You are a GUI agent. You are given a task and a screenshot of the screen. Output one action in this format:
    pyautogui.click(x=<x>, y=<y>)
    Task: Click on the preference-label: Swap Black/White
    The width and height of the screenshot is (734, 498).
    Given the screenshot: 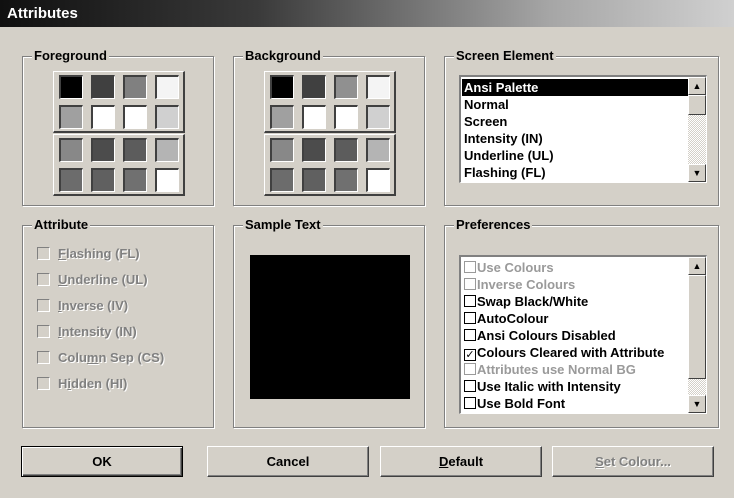 What is the action you would take?
    pyautogui.click(x=533, y=301)
    